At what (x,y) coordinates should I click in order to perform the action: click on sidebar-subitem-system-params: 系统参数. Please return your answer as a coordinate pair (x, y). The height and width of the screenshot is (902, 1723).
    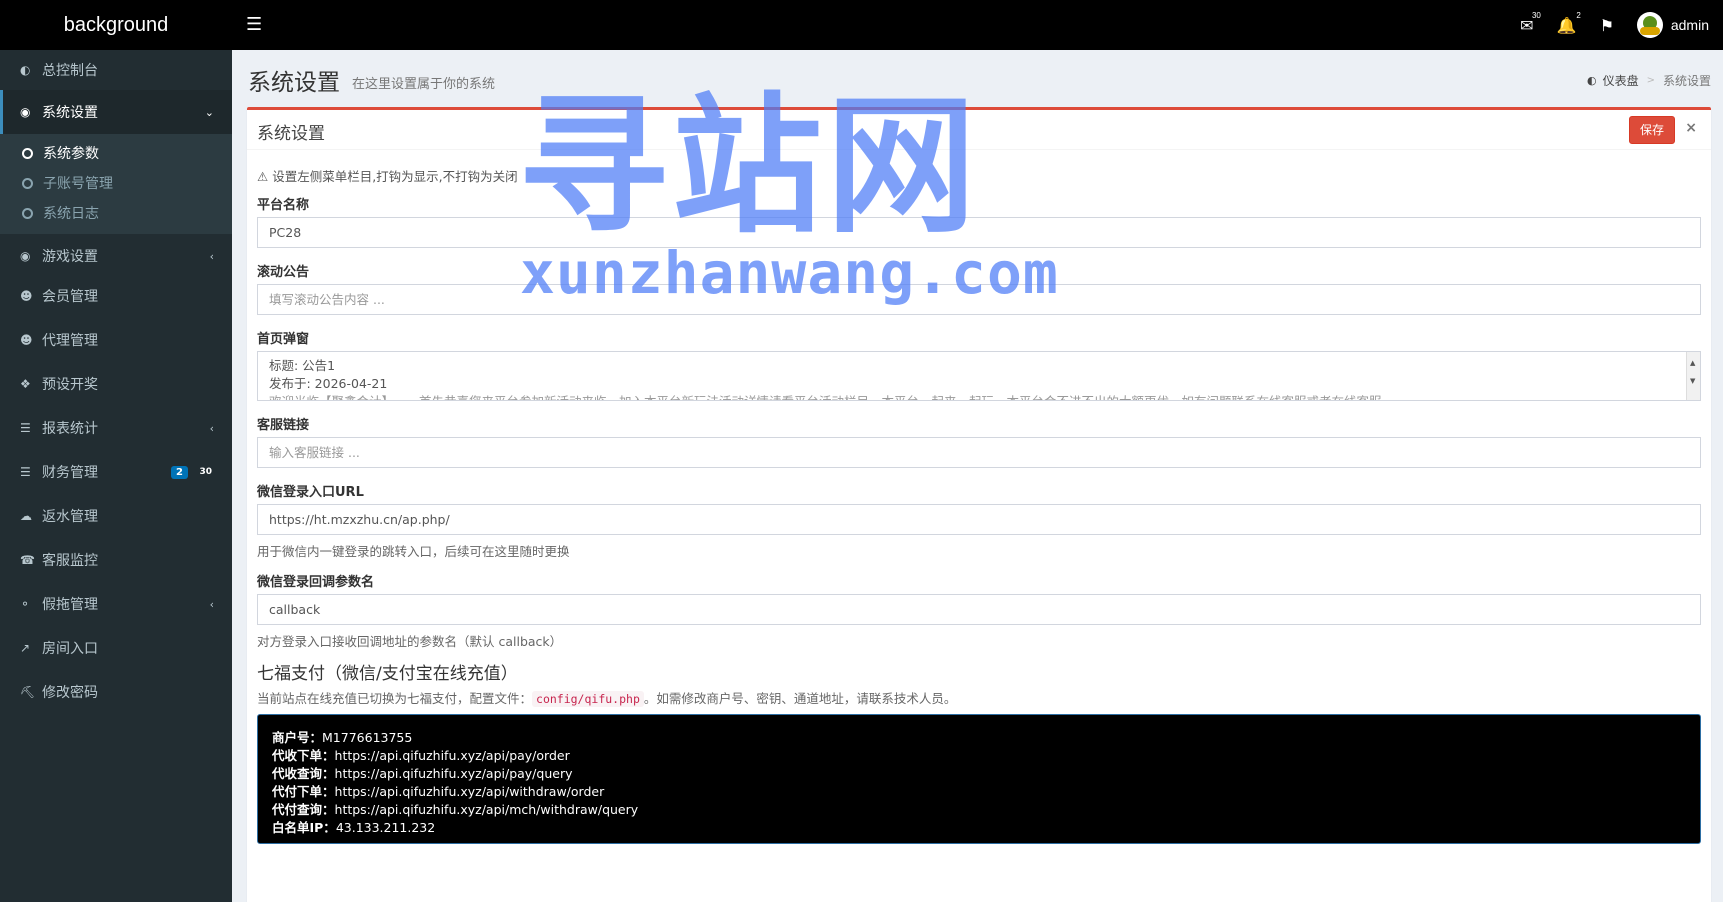
    Looking at the image, I should click on (116, 153).